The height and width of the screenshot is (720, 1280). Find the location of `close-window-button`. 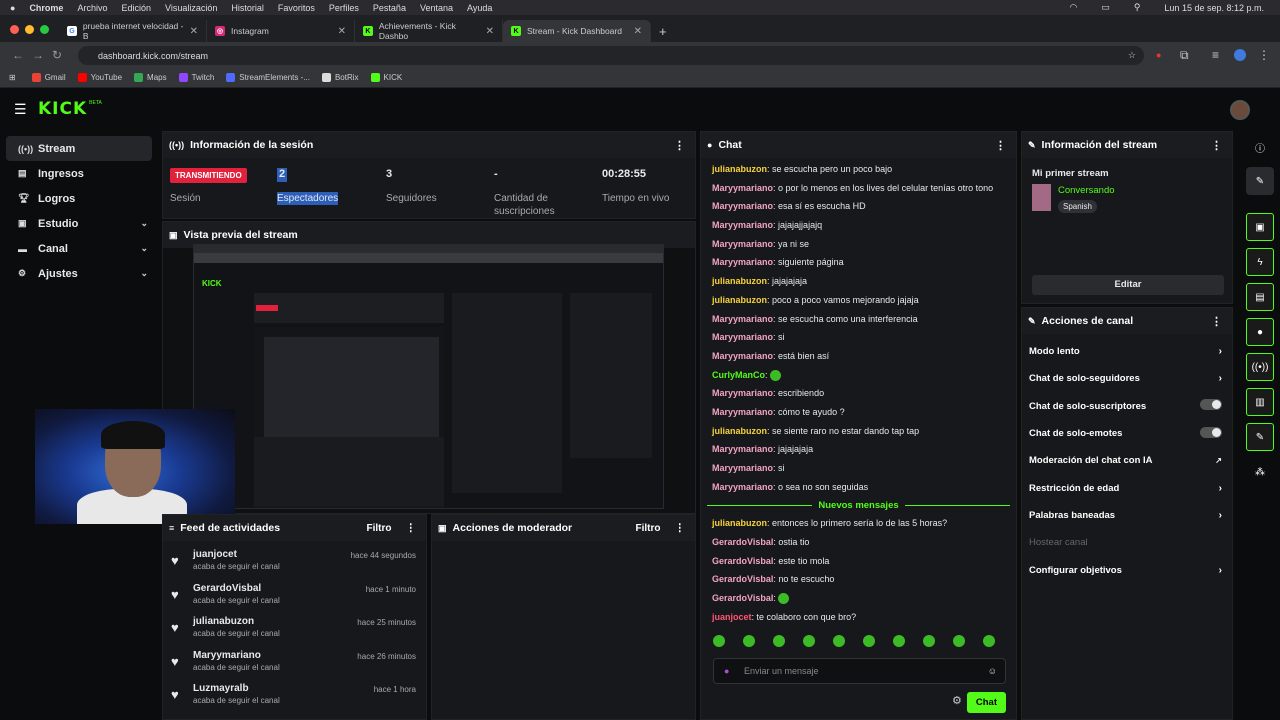

close-window-button is located at coordinates (14, 29).